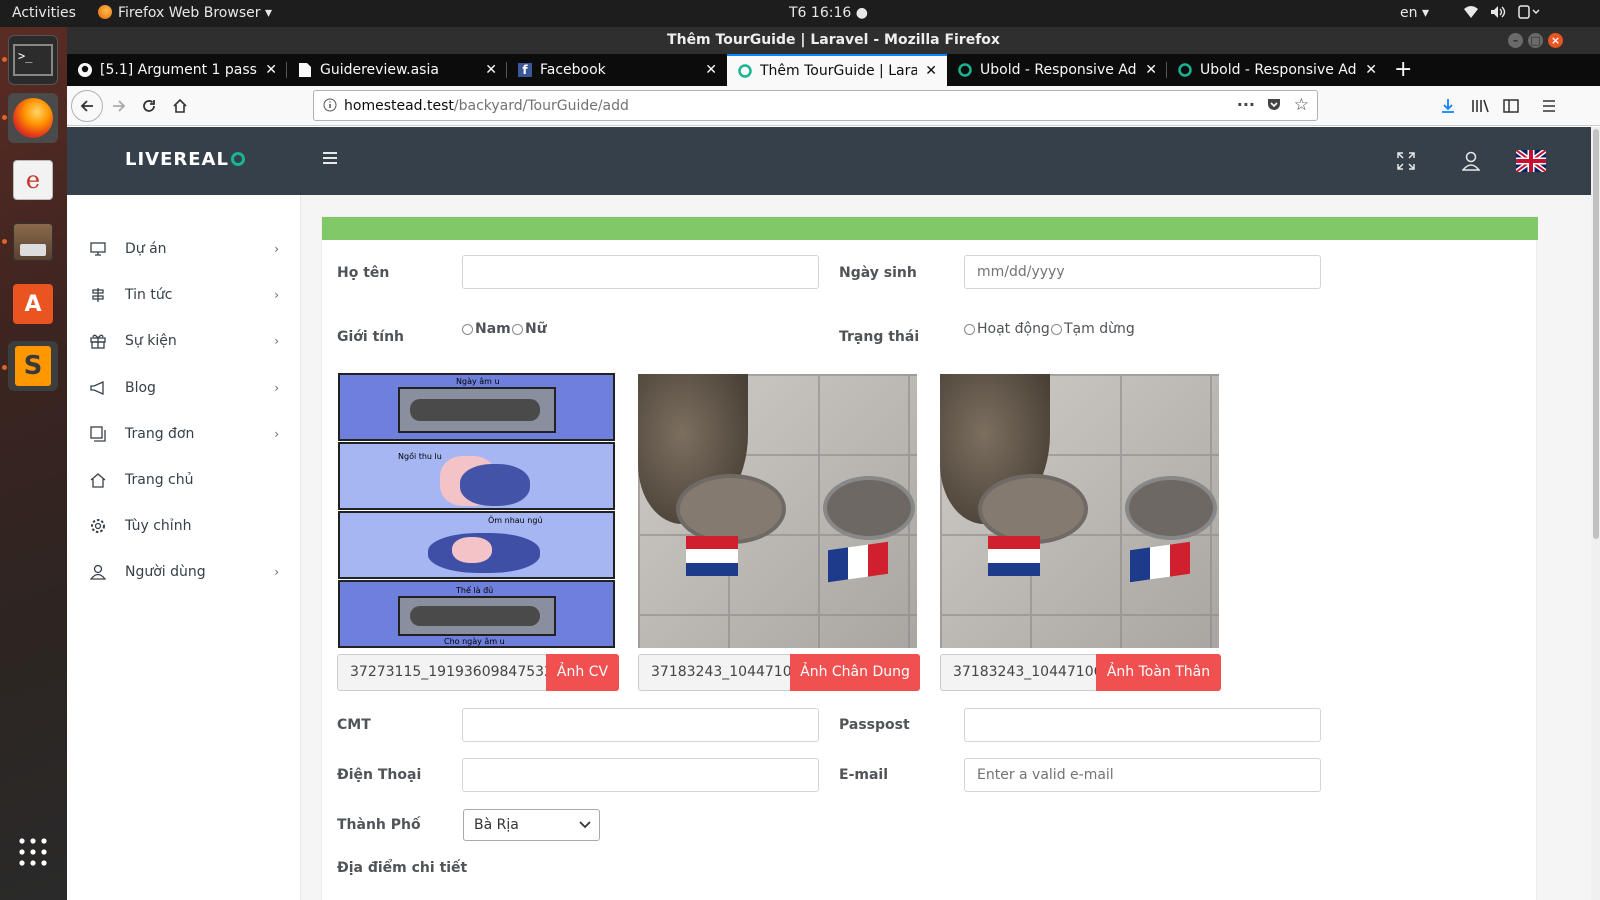 This screenshot has width=1600, height=900. What do you see at coordinates (184, 295) in the screenshot?
I see `sidebar-item-tin-tuc: Tin tức ›` at bounding box center [184, 295].